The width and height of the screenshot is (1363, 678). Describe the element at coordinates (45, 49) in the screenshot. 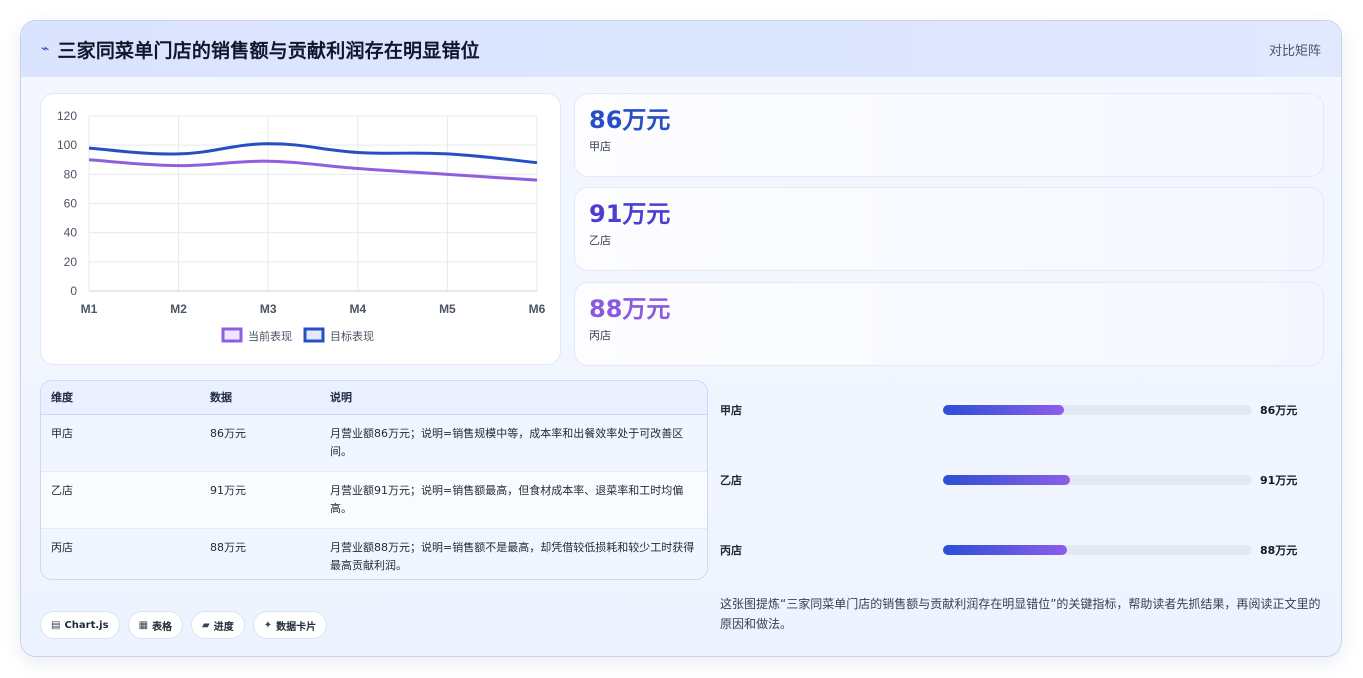

I see `trend-line-icon: ⌁` at that location.